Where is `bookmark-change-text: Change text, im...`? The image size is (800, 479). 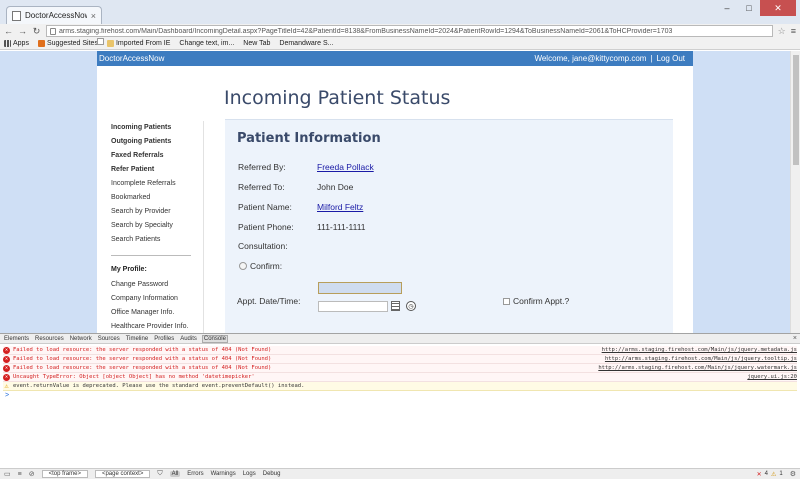 bookmark-change-text: Change text, im... is located at coordinates (165, 42).